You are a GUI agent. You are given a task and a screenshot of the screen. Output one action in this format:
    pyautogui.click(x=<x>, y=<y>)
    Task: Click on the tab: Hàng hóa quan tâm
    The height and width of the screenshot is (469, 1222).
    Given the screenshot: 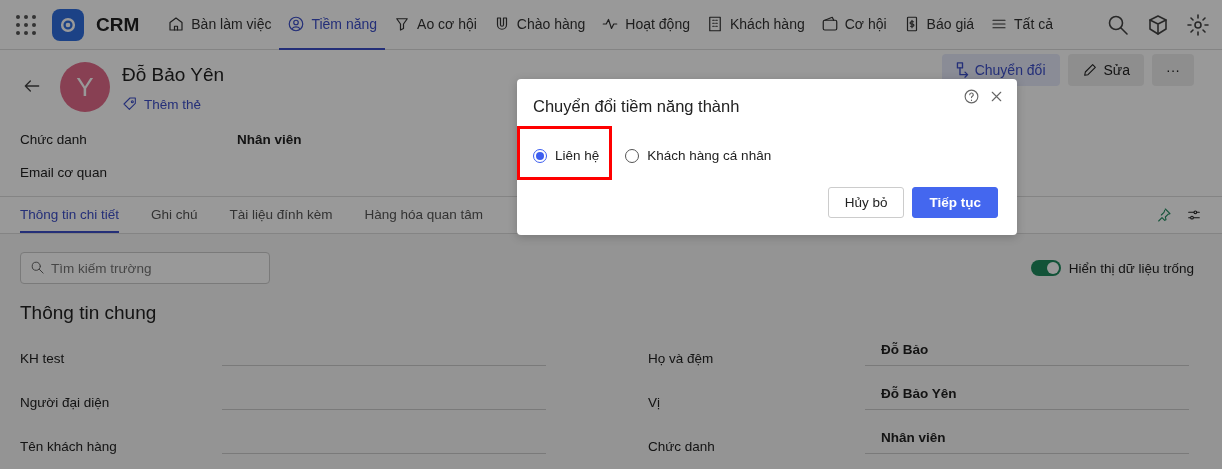 What is the action you would take?
    pyautogui.click(x=423, y=215)
    